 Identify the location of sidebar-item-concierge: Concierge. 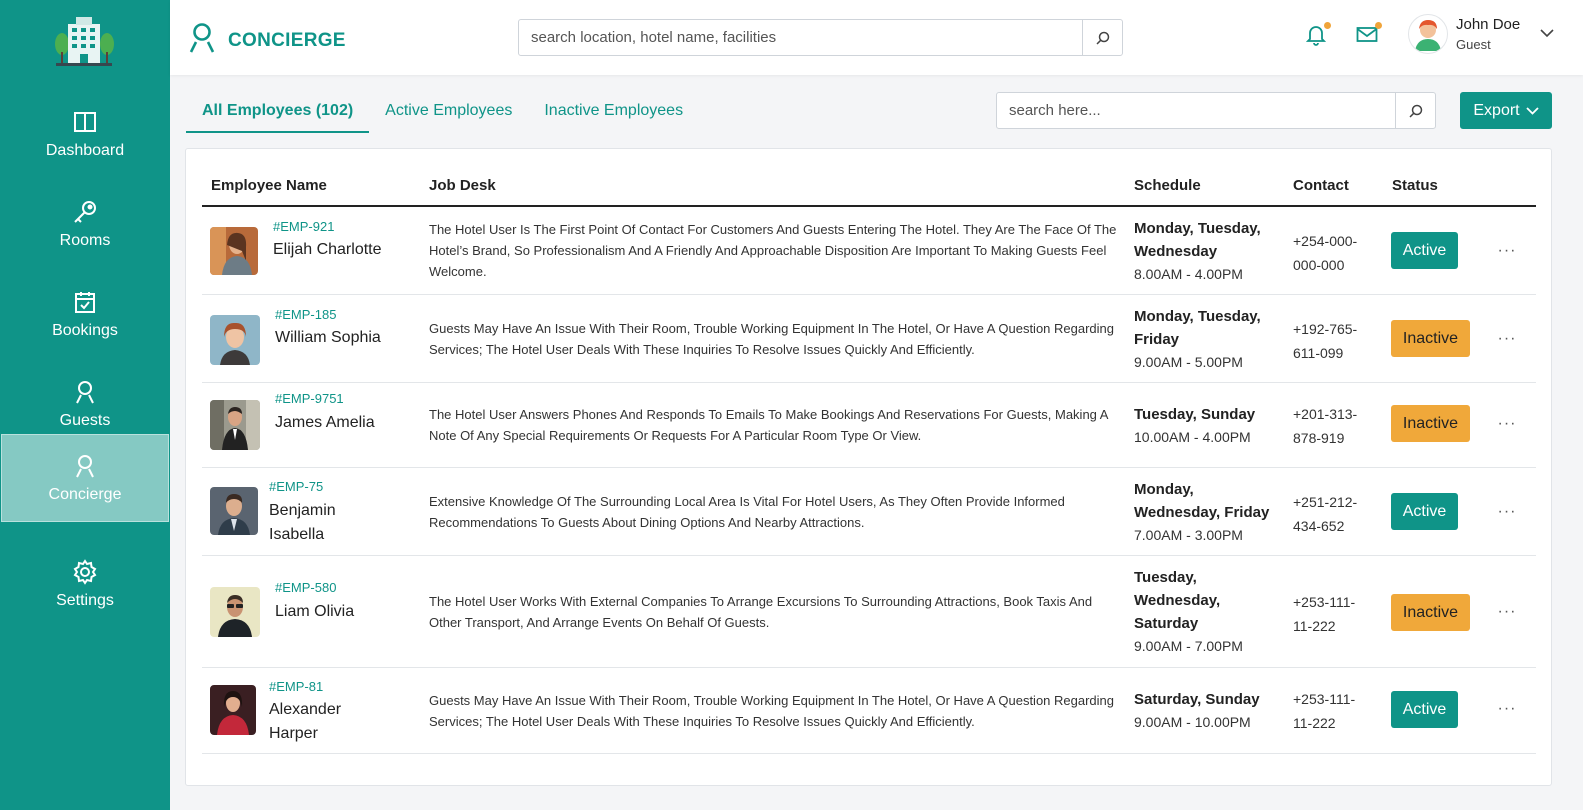
(85, 478).